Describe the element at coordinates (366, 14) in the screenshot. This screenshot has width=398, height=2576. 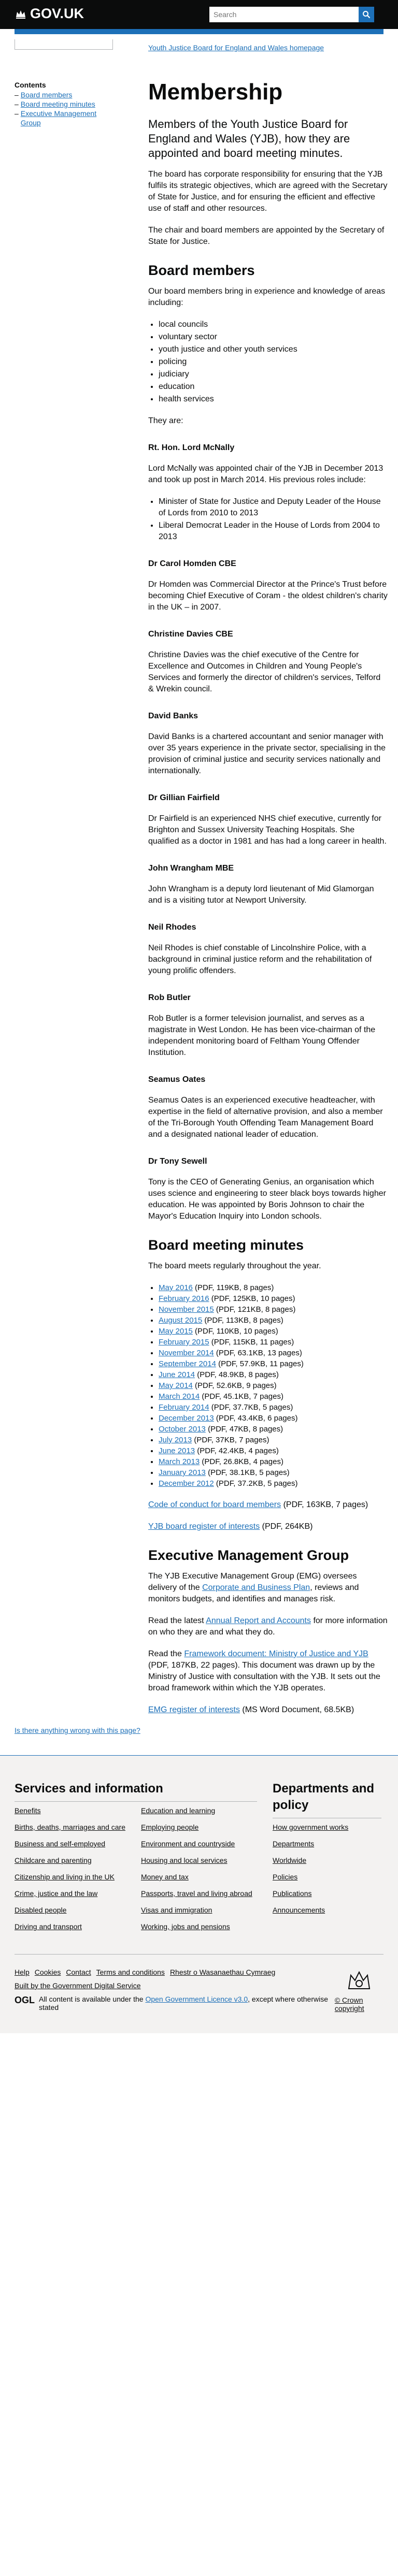
I see `search-button` at that location.